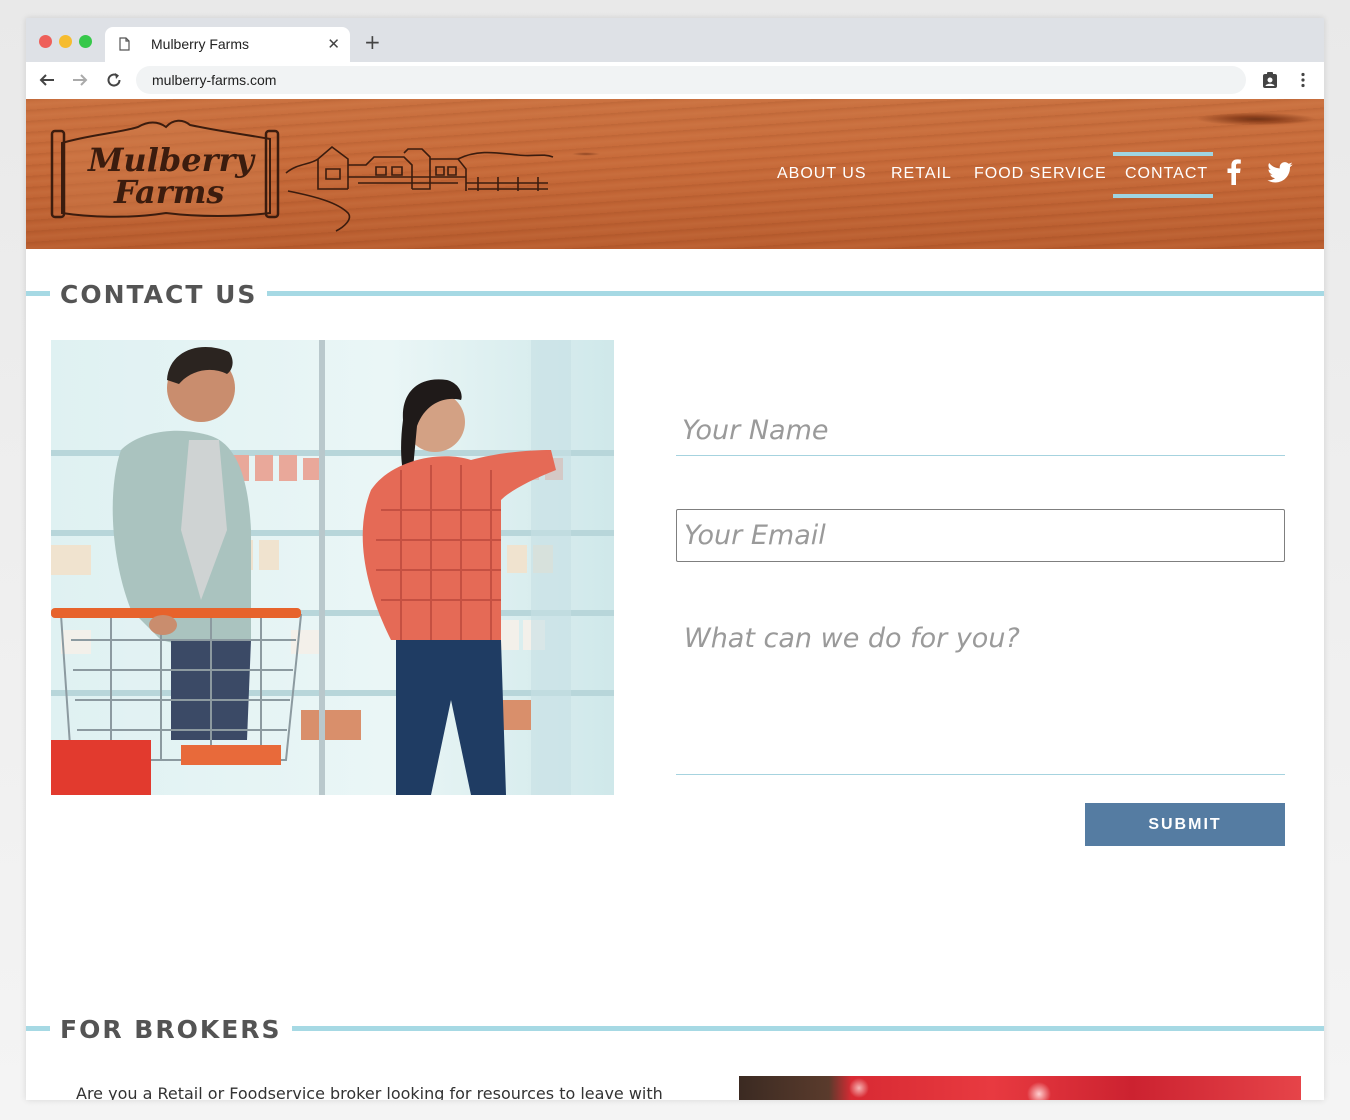 Image resolution: width=1350 pixels, height=1120 pixels. I want to click on close-tab-icon: ✕, so click(333, 44).